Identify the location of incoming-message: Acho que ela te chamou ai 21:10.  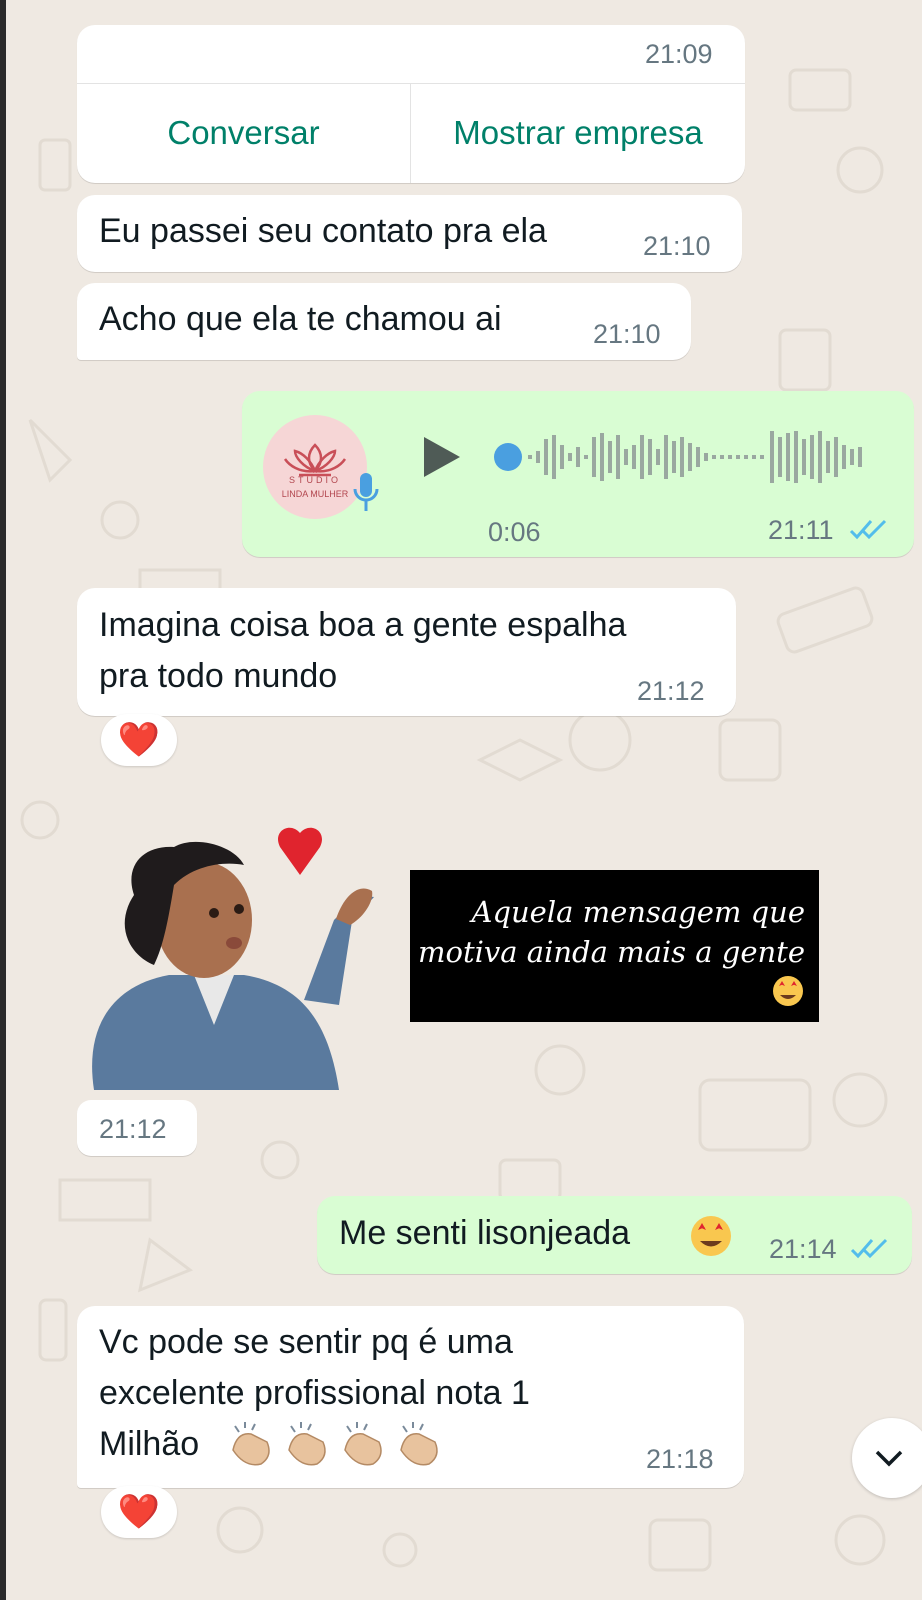
(384, 321).